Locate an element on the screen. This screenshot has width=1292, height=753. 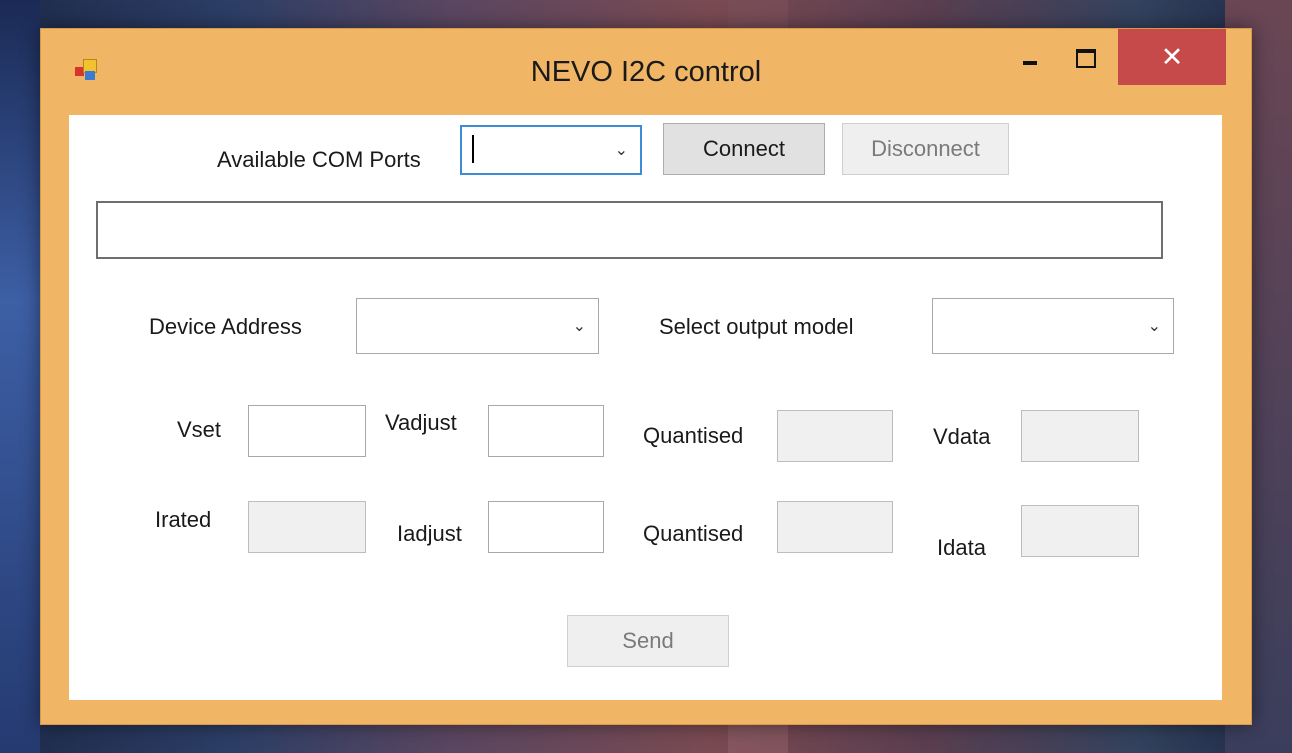
maximize-icon is located at coordinates (1086, 58).